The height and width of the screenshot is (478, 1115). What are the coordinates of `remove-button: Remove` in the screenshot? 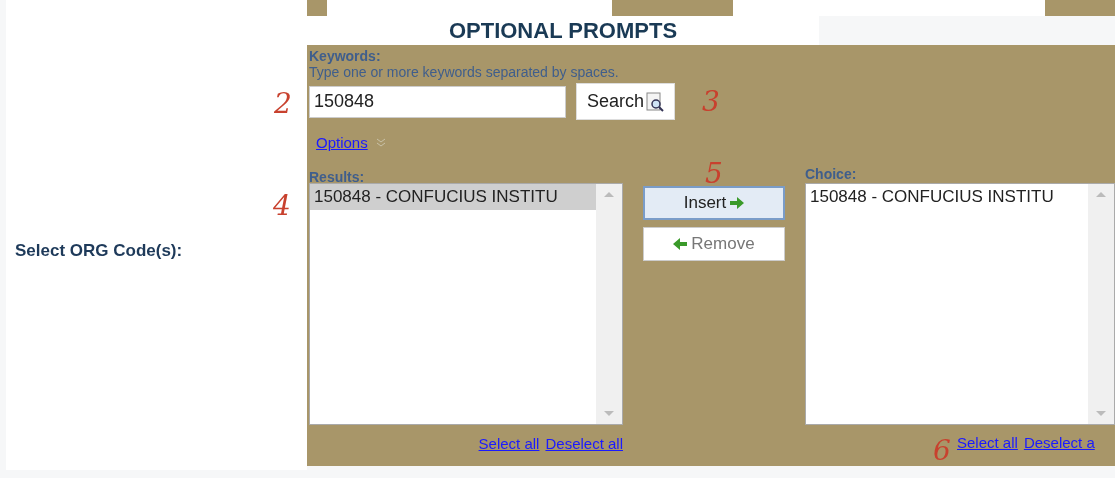 It's located at (714, 243).